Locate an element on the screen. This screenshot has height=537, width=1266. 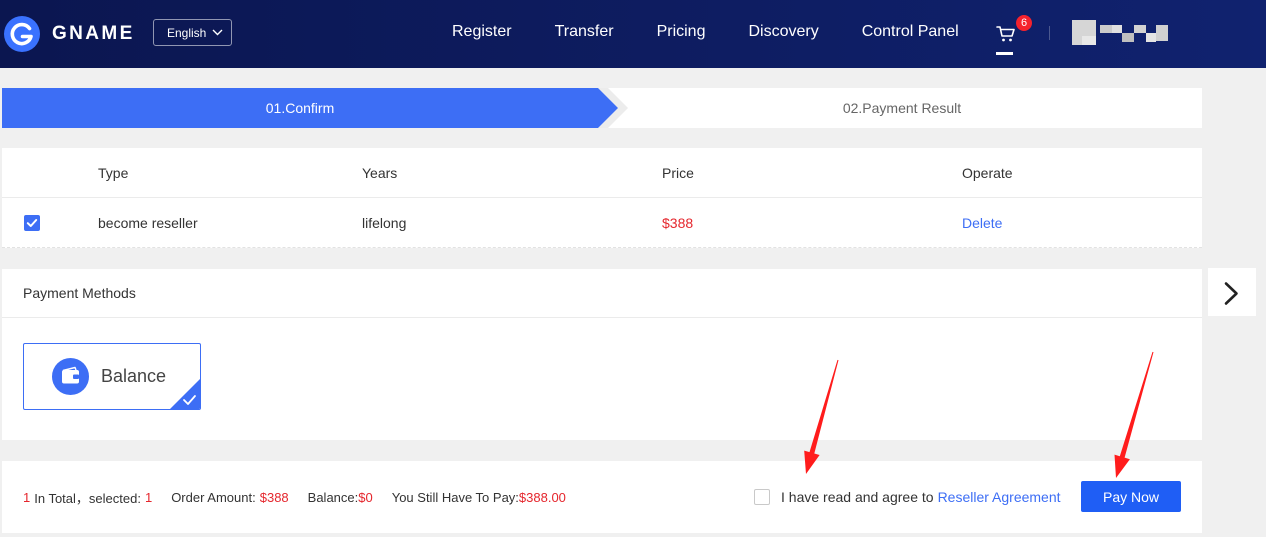
cart-button: 6 is located at coordinates (1014, 35).